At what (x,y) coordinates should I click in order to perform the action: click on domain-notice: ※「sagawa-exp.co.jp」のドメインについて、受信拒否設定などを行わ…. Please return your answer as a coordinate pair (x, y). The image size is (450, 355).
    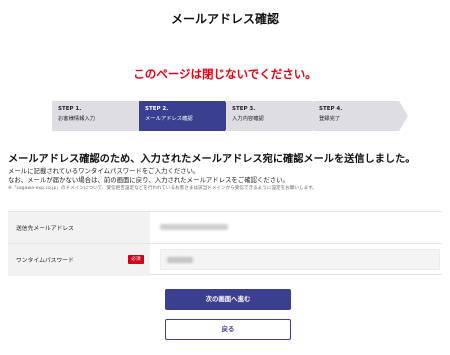
    Looking at the image, I should click on (162, 188).